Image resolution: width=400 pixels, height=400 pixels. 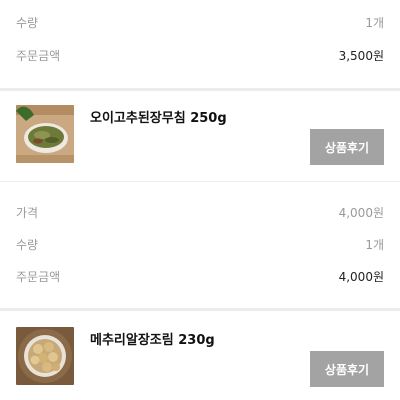 What do you see at coordinates (45, 134) in the screenshot?
I see `cucumber-pepper-dish-image` at bounding box center [45, 134].